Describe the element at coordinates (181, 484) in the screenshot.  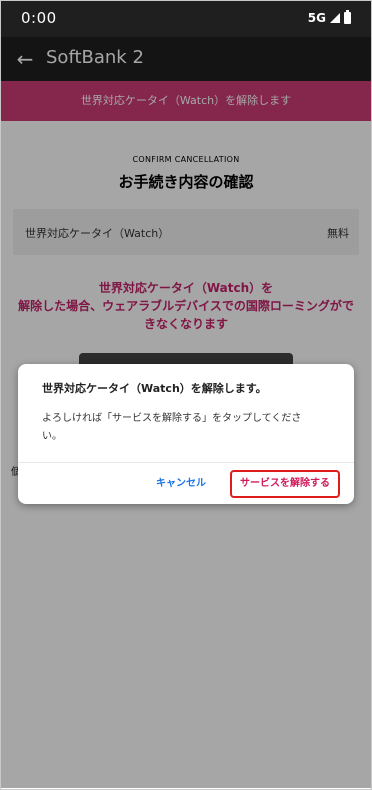
I see `cancel-button: キャンセル` at that location.